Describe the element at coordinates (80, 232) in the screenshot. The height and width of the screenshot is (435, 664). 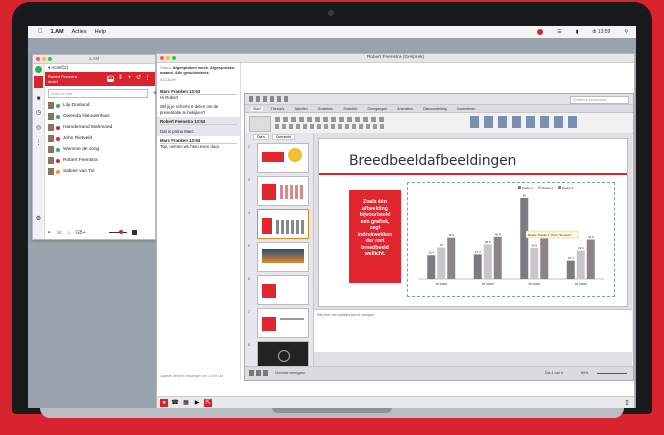
I see `footer-label: GB+` at that location.